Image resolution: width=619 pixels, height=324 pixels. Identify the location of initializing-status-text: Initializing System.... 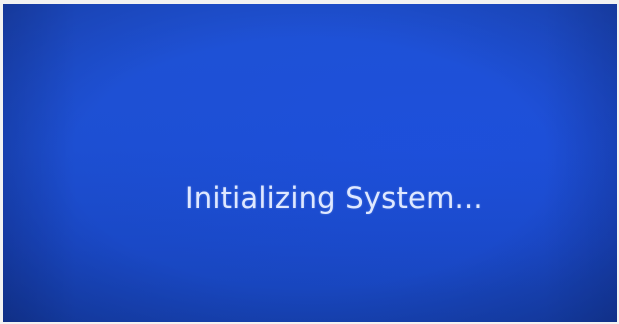
(334, 198).